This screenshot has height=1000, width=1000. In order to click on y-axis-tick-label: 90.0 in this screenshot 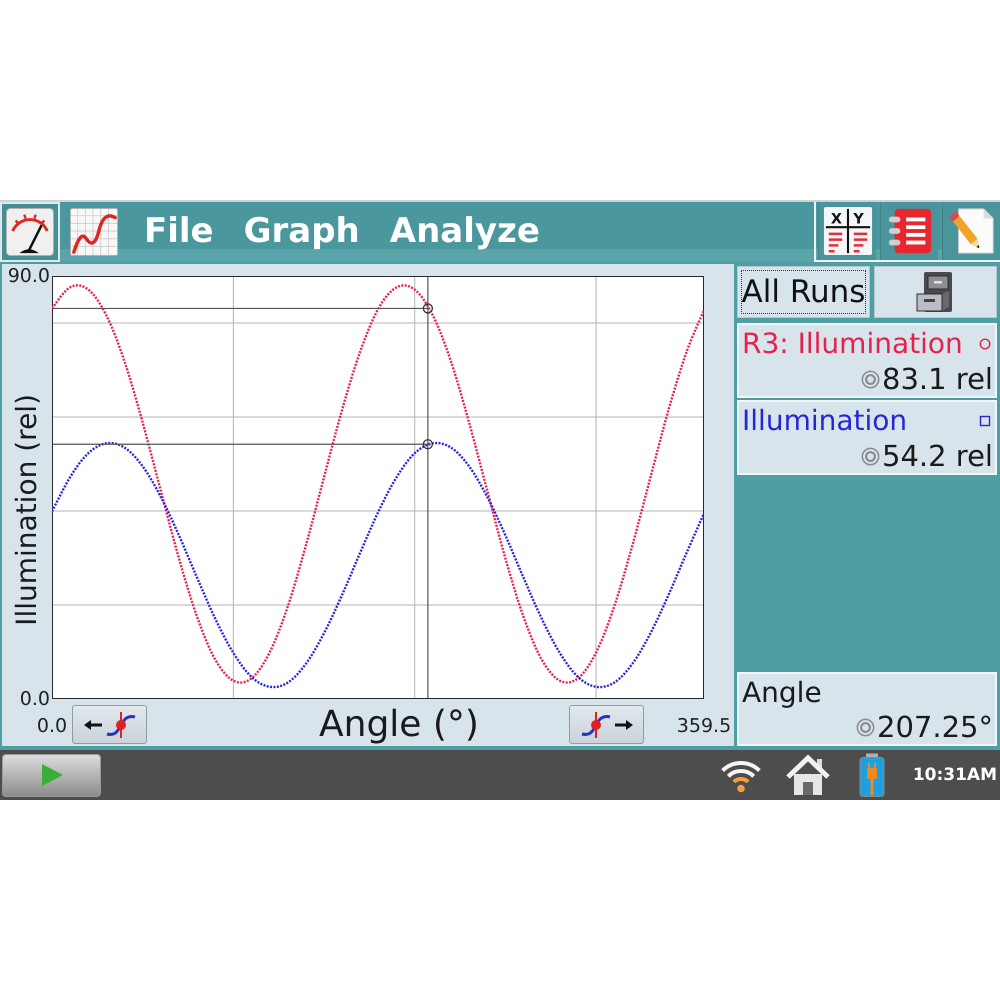, I will do `click(29, 276)`.